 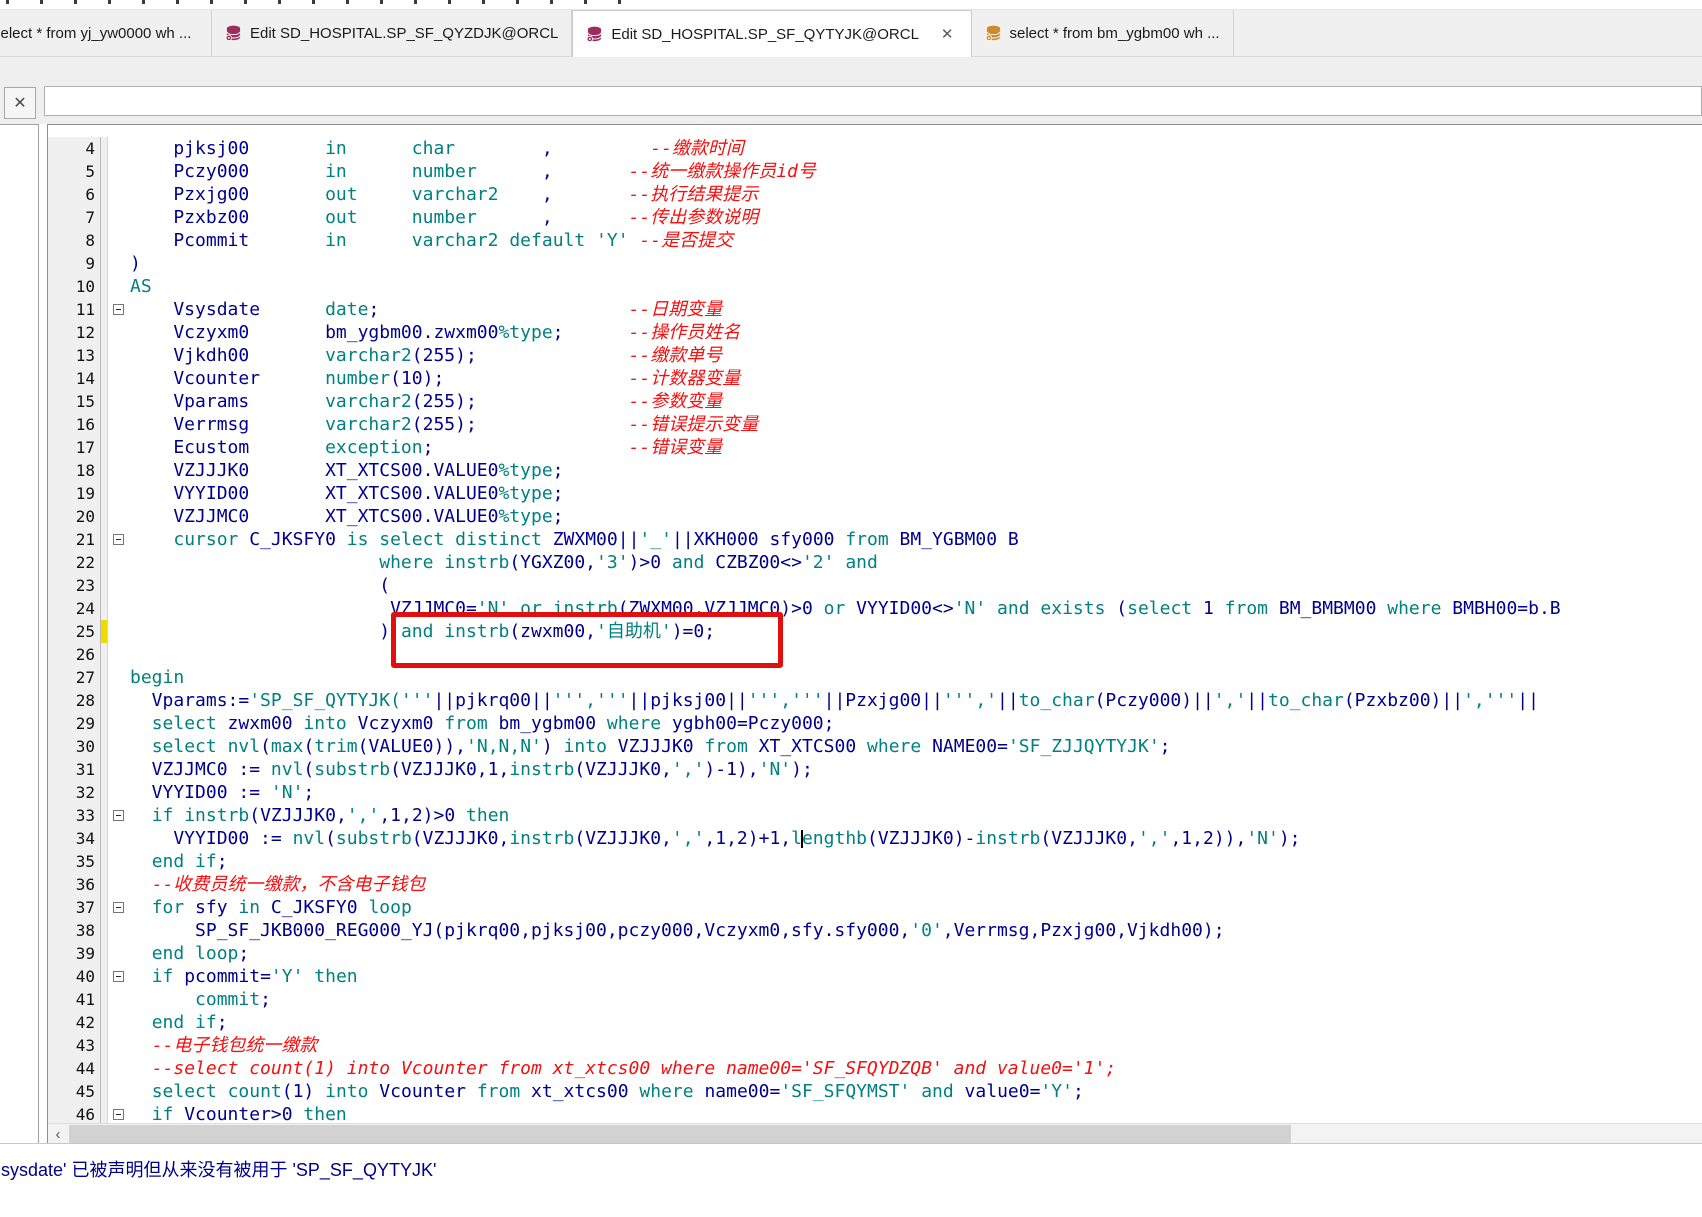 I want to click on code-text: Vparams varchar2(255); --参数变量, so click(x=425, y=401).